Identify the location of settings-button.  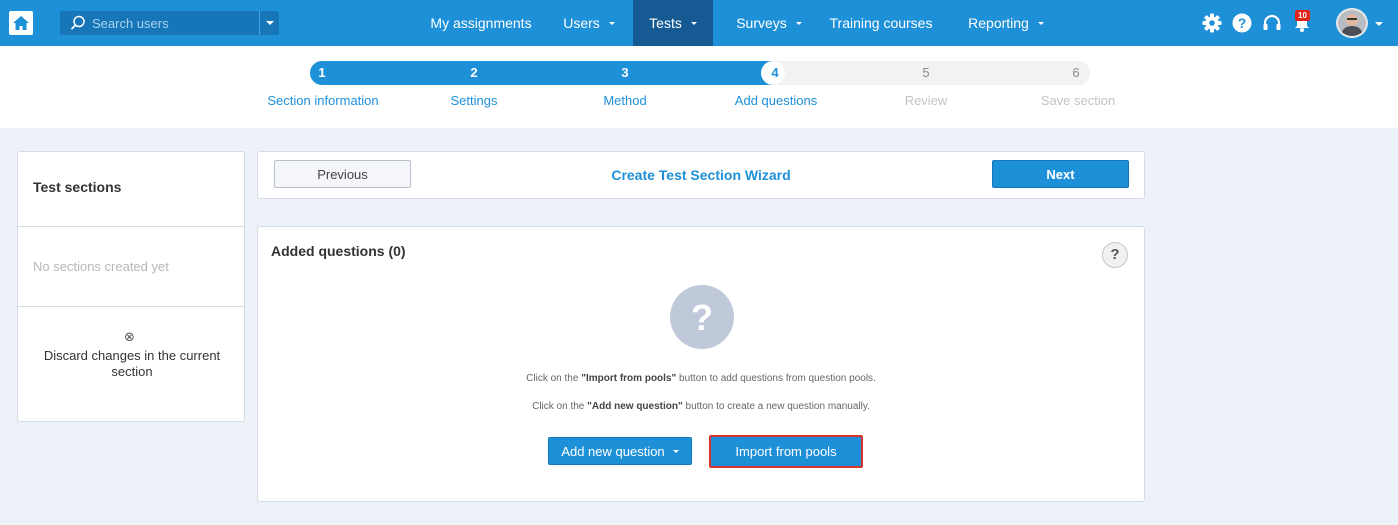
(1212, 23).